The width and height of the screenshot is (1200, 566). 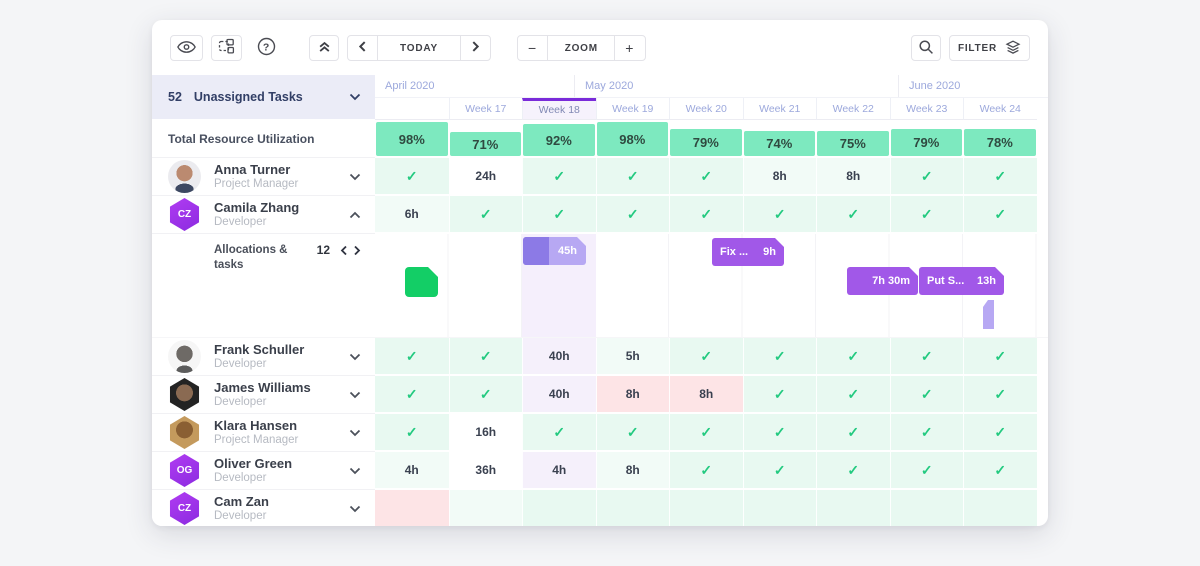 What do you see at coordinates (554, 251) in the screenshot?
I see `allocation-bar: 45h` at bounding box center [554, 251].